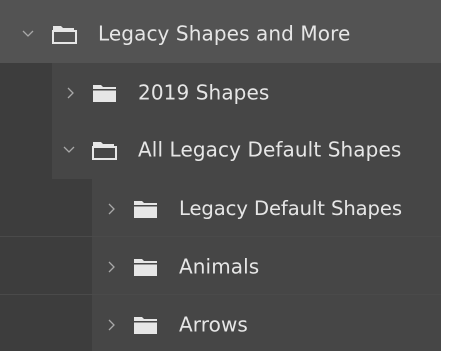  I want to click on panel-edge, so click(456, 175).